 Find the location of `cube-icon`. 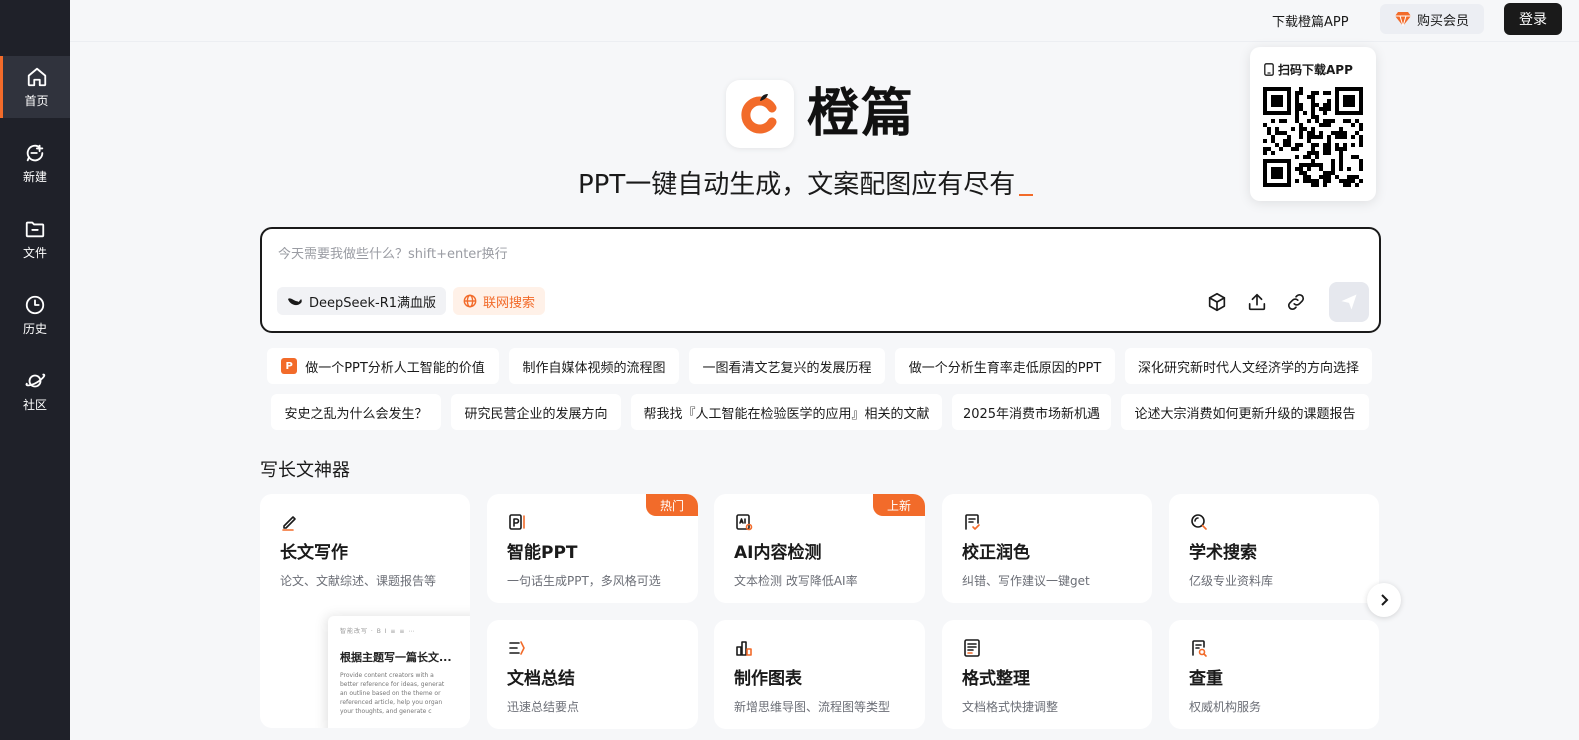

cube-icon is located at coordinates (1217, 302).